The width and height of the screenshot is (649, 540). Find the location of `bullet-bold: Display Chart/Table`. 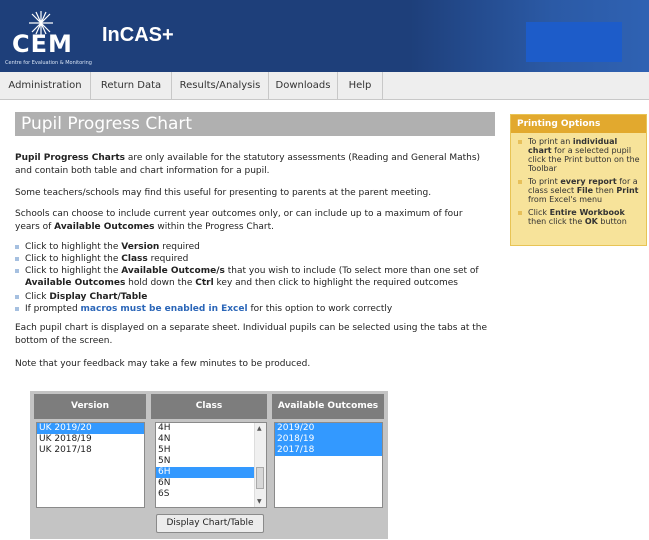

bullet-bold: Display Chart/Table is located at coordinates (98, 297).